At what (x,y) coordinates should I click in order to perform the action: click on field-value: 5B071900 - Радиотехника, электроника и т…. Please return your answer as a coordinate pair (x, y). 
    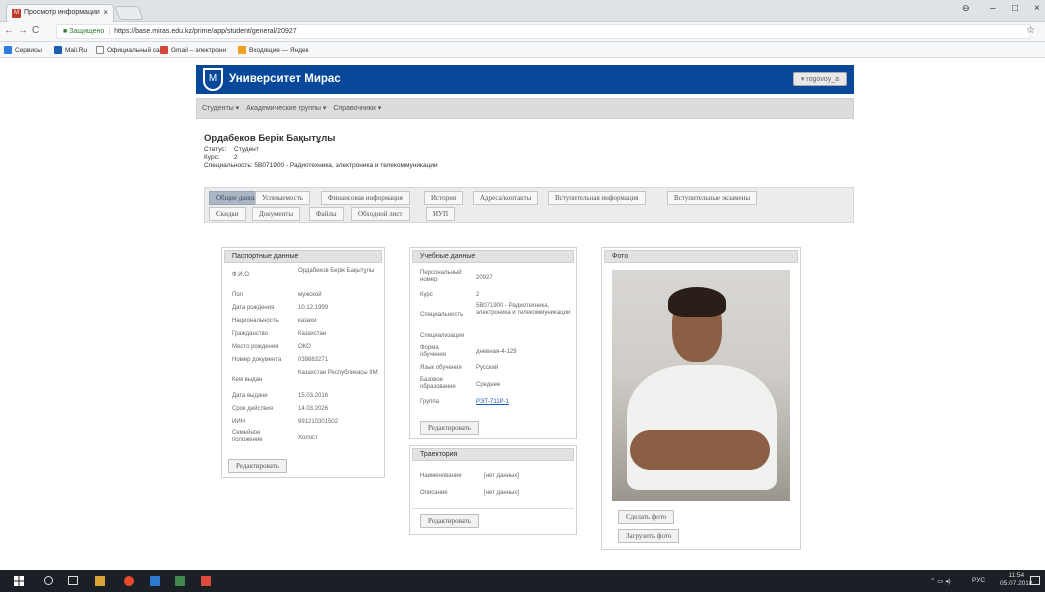
    Looking at the image, I should click on (523, 309).